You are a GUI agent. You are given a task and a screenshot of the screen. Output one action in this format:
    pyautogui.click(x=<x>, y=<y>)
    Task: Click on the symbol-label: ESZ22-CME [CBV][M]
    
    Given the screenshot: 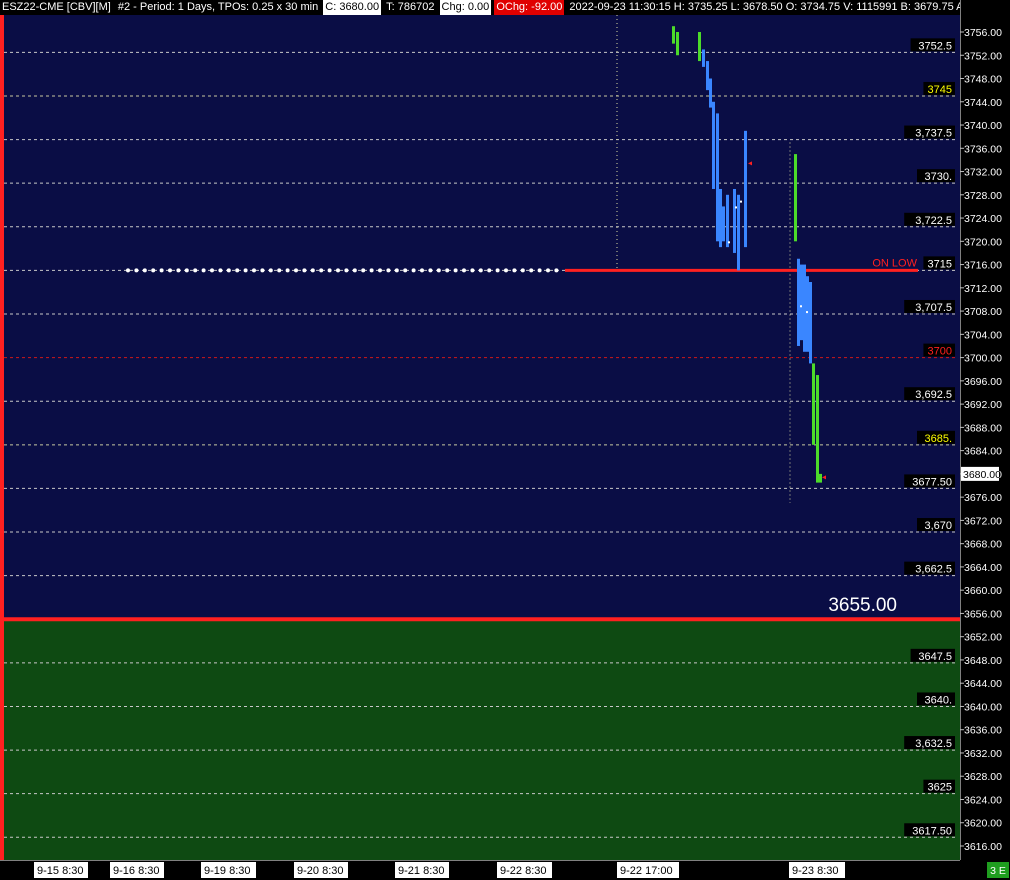 What is the action you would take?
    pyautogui.click(x=56, y=7)
    